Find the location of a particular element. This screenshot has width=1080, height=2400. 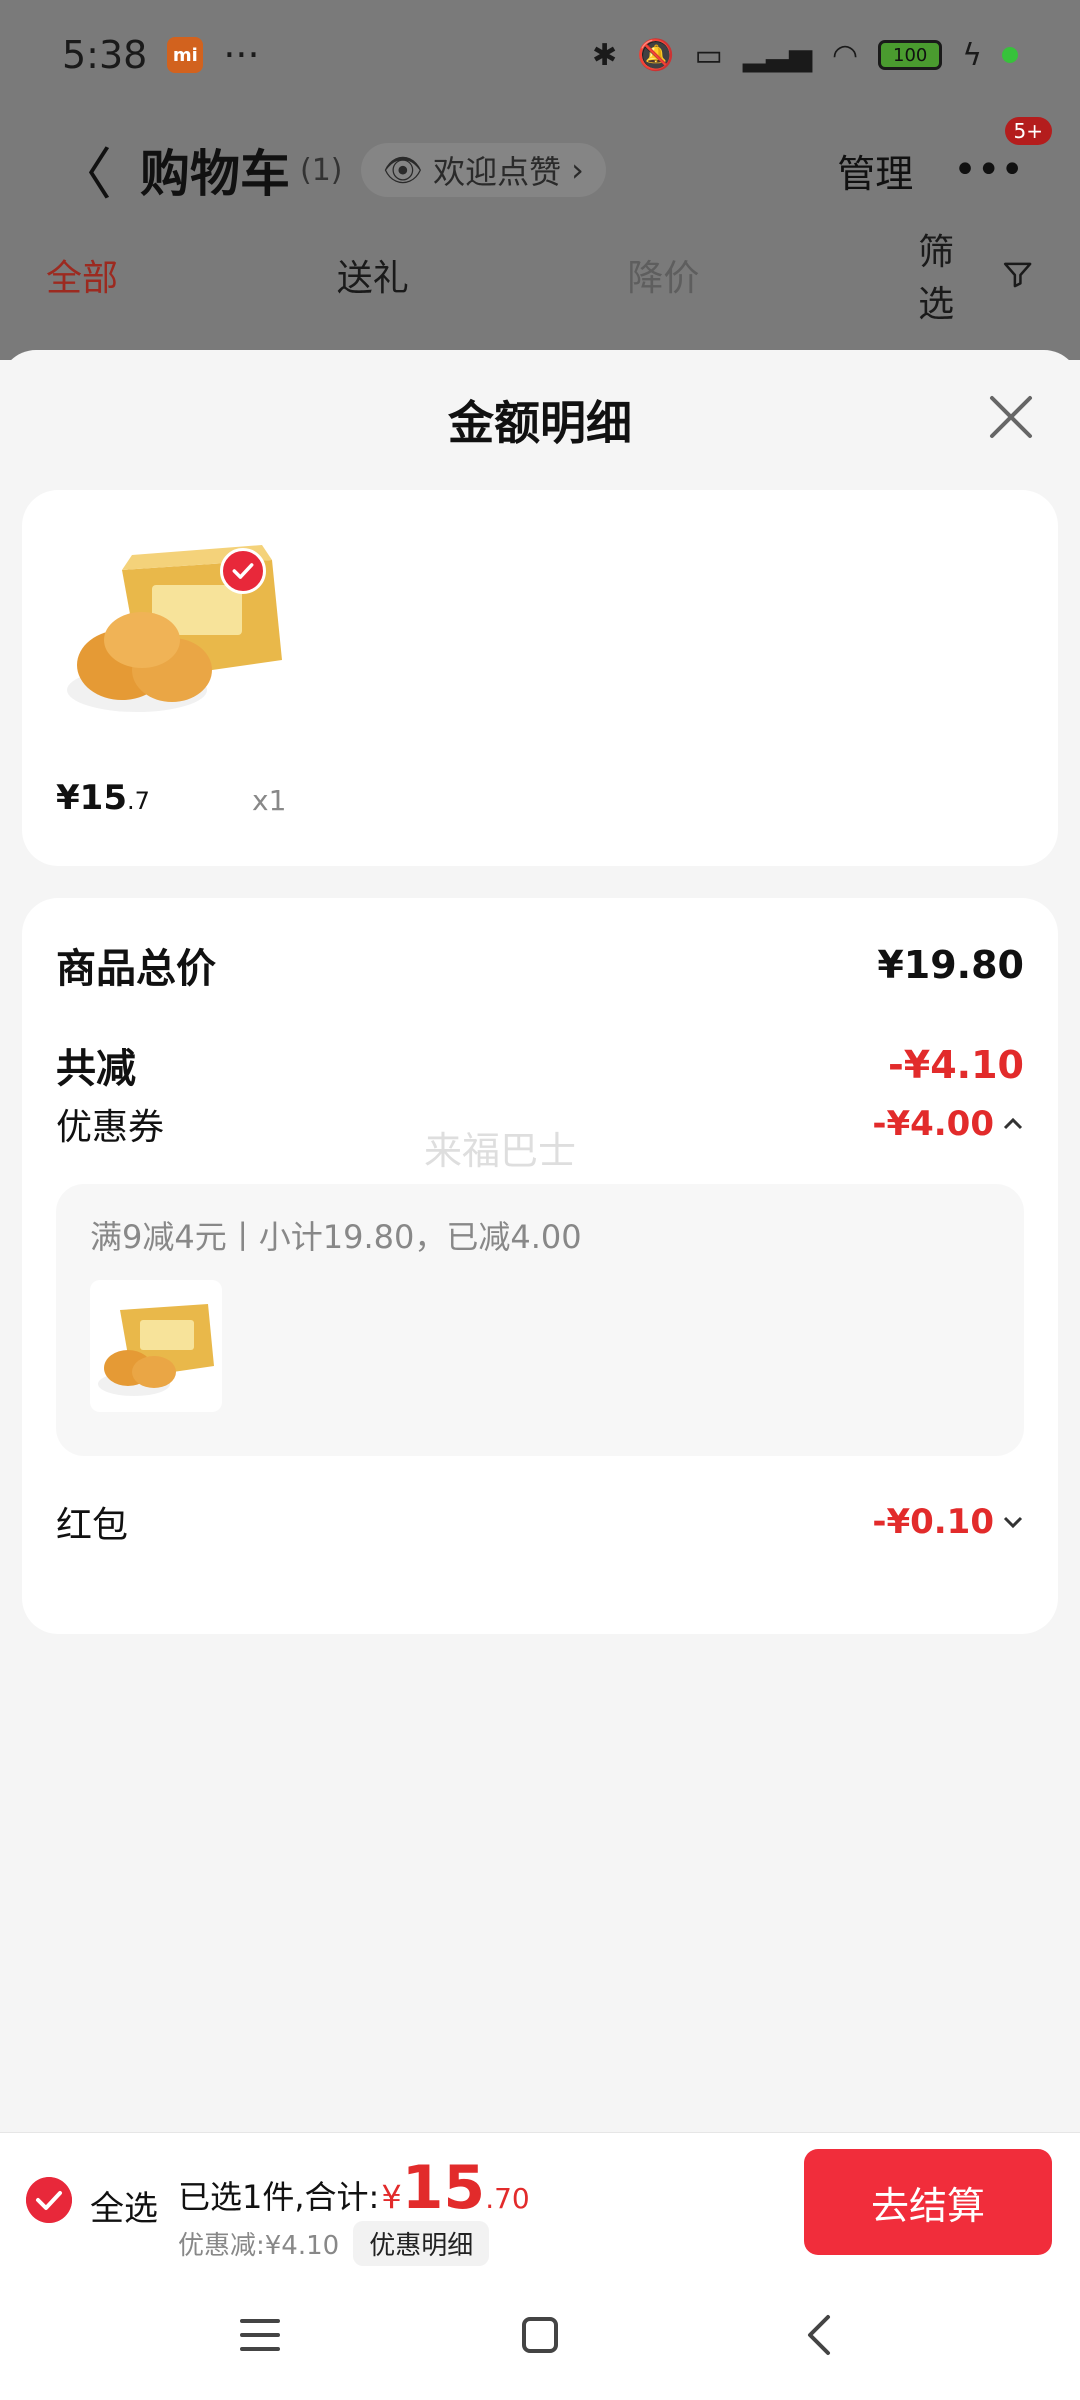

checkout-button: 去结算 is located at coordinates (928, 2202).